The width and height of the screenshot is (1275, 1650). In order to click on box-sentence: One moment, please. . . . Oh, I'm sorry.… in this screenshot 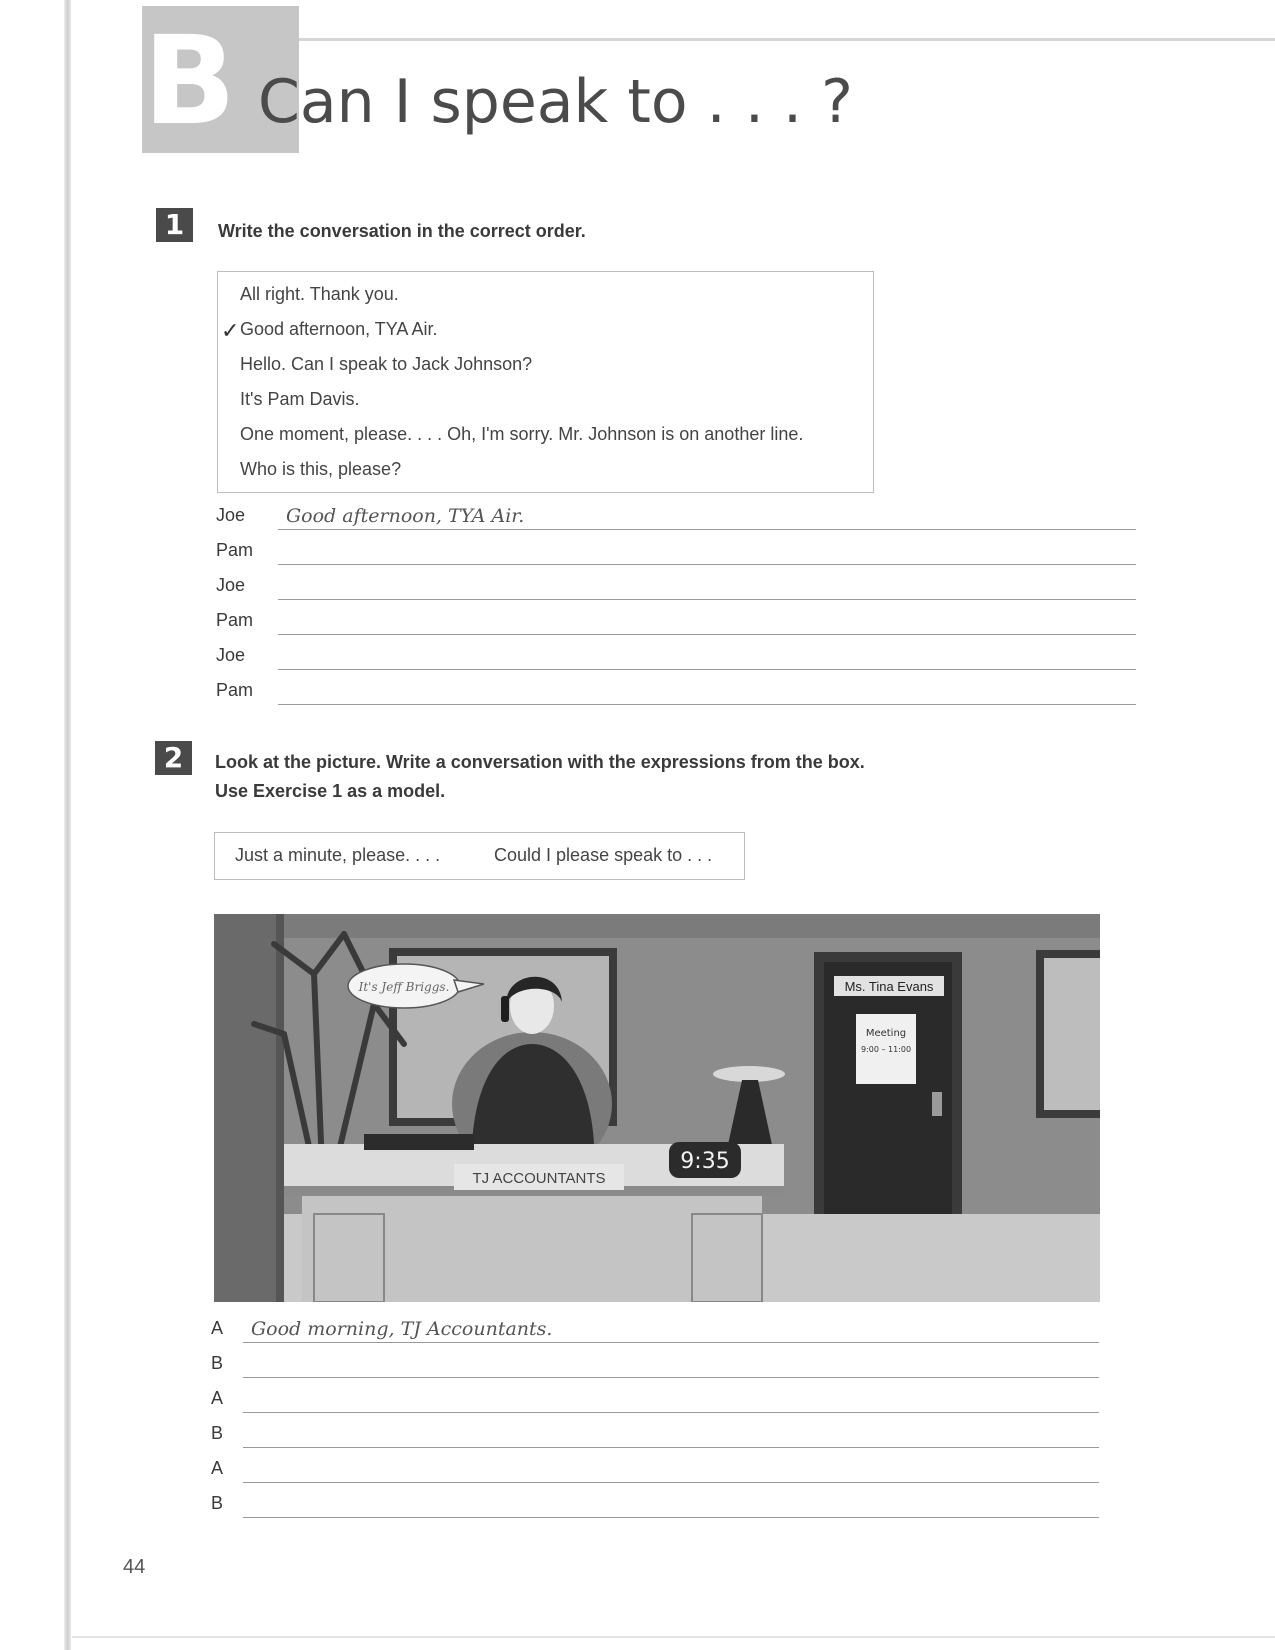, I will do `click(522, 434)`.